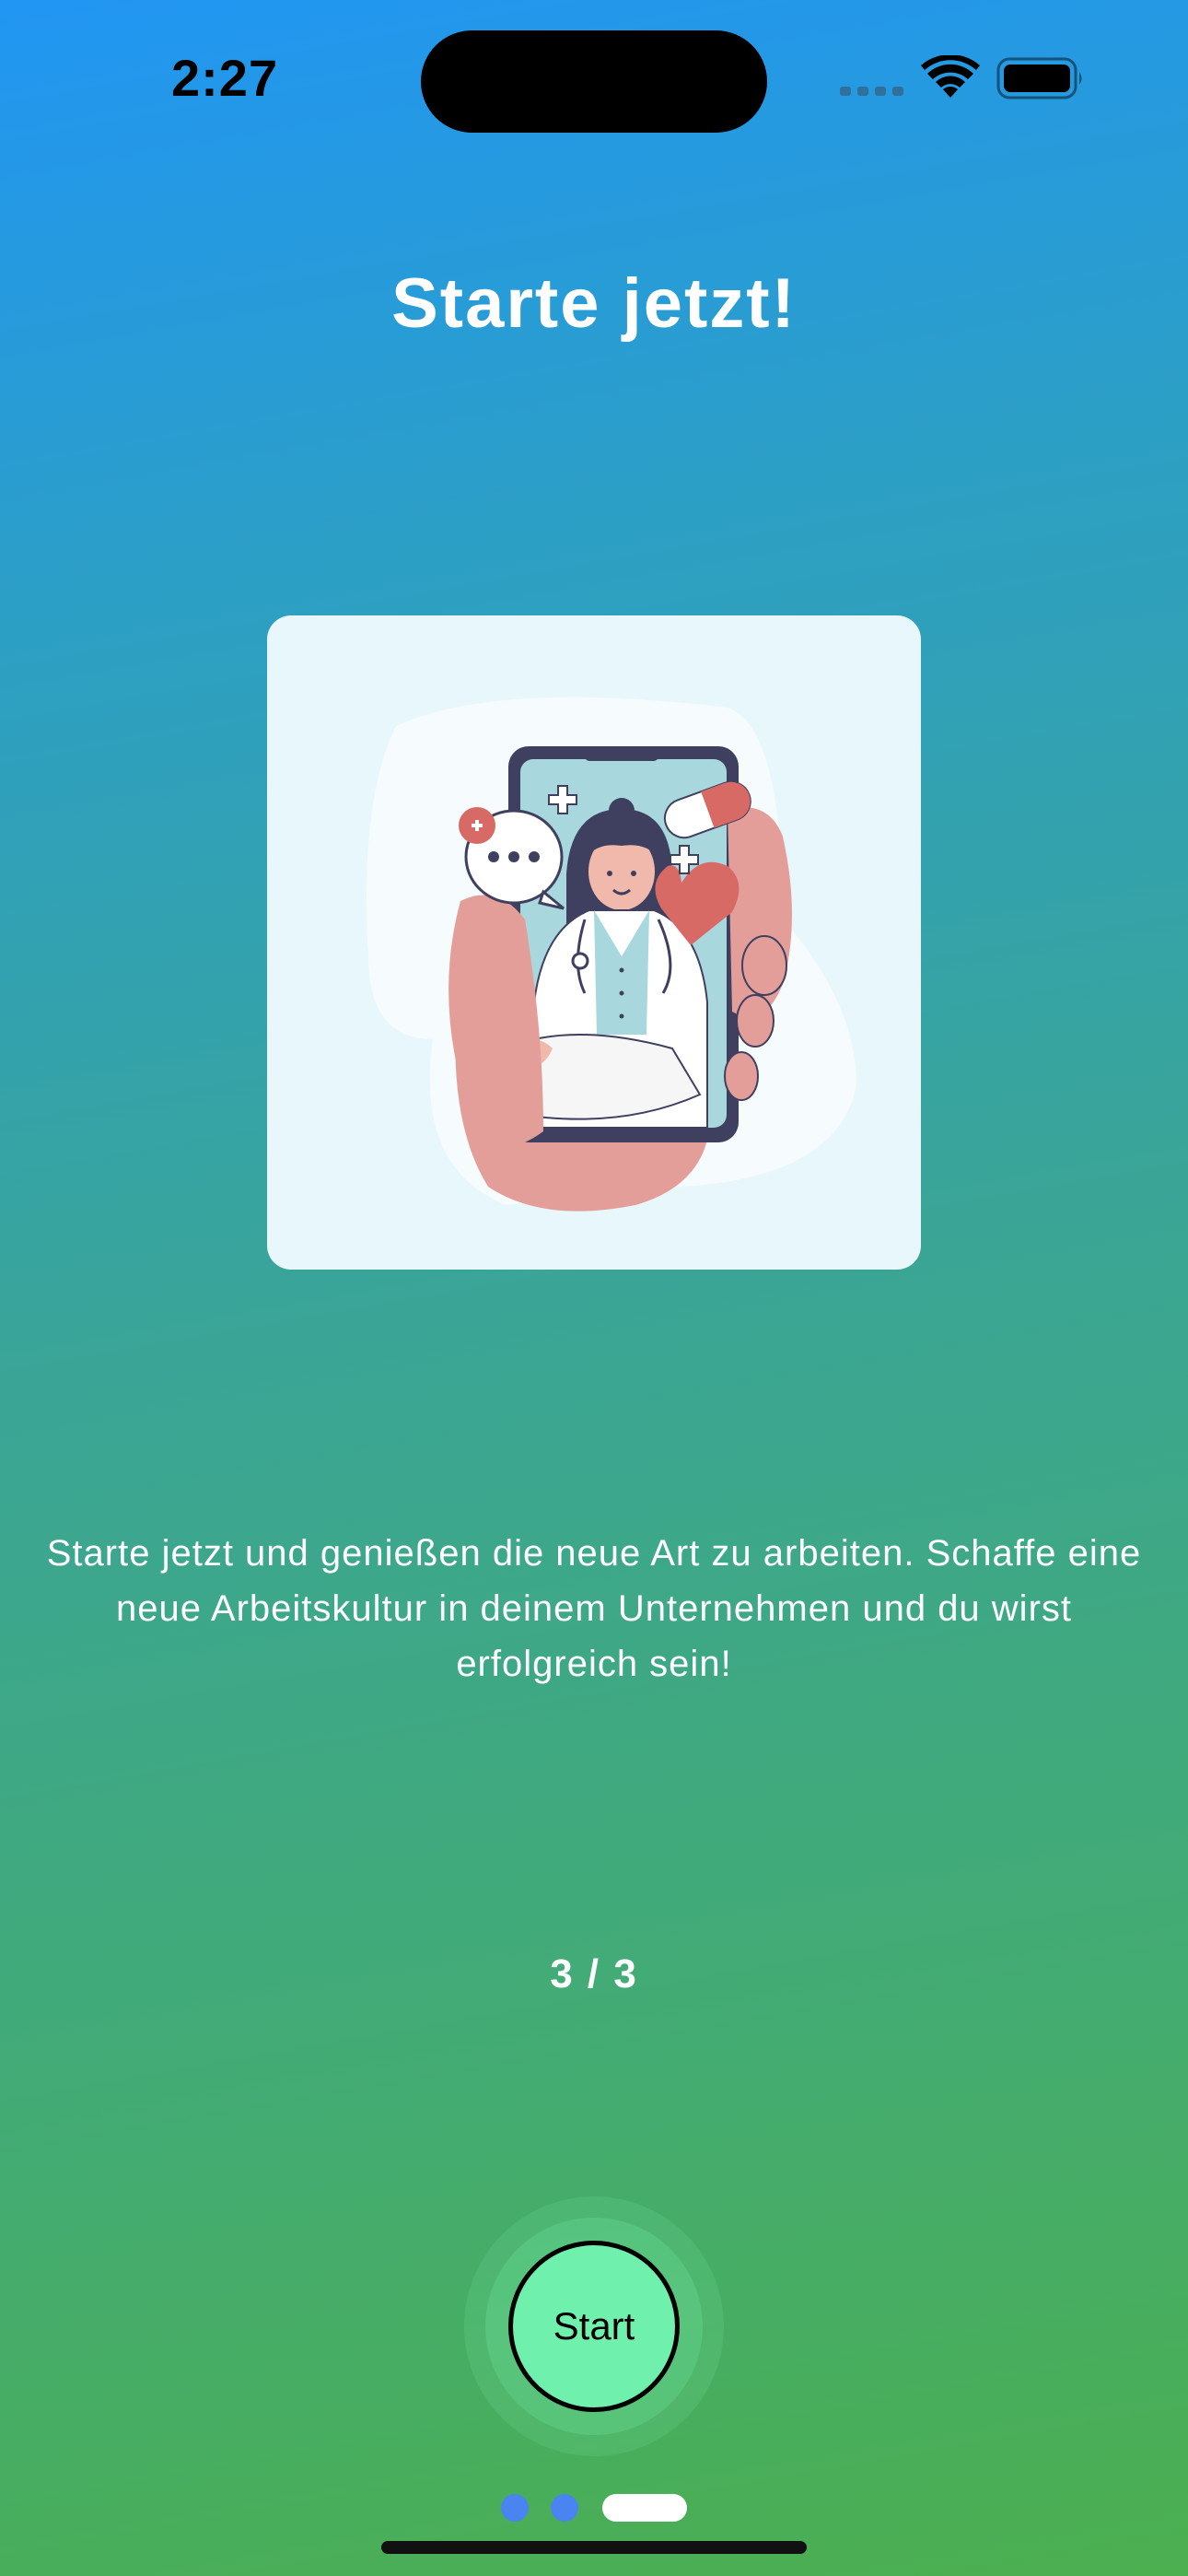 The image size is (1188, 2576). I want to click on doctor-on-phone-illustration, so click(611, 954).